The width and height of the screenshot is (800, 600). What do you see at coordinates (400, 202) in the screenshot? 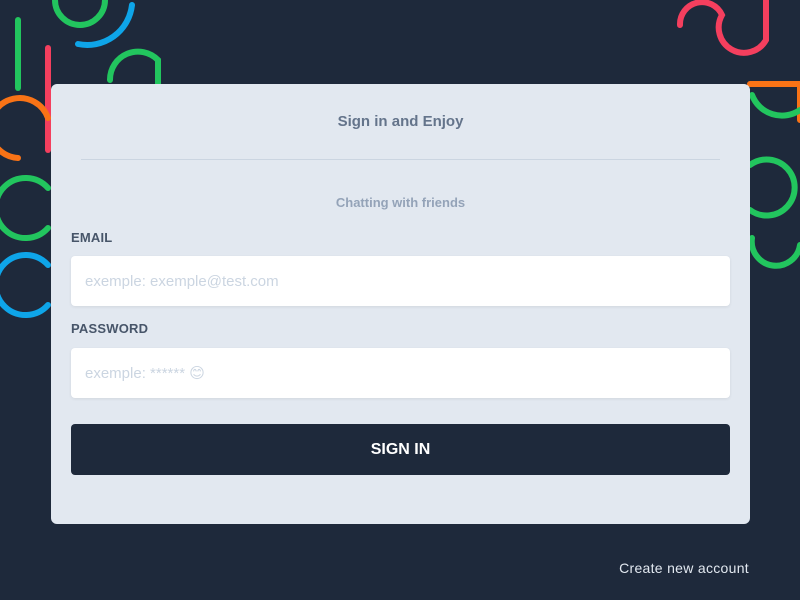
I see `card-subtitle: Chatting with friends` at bounding box center [400, 202].